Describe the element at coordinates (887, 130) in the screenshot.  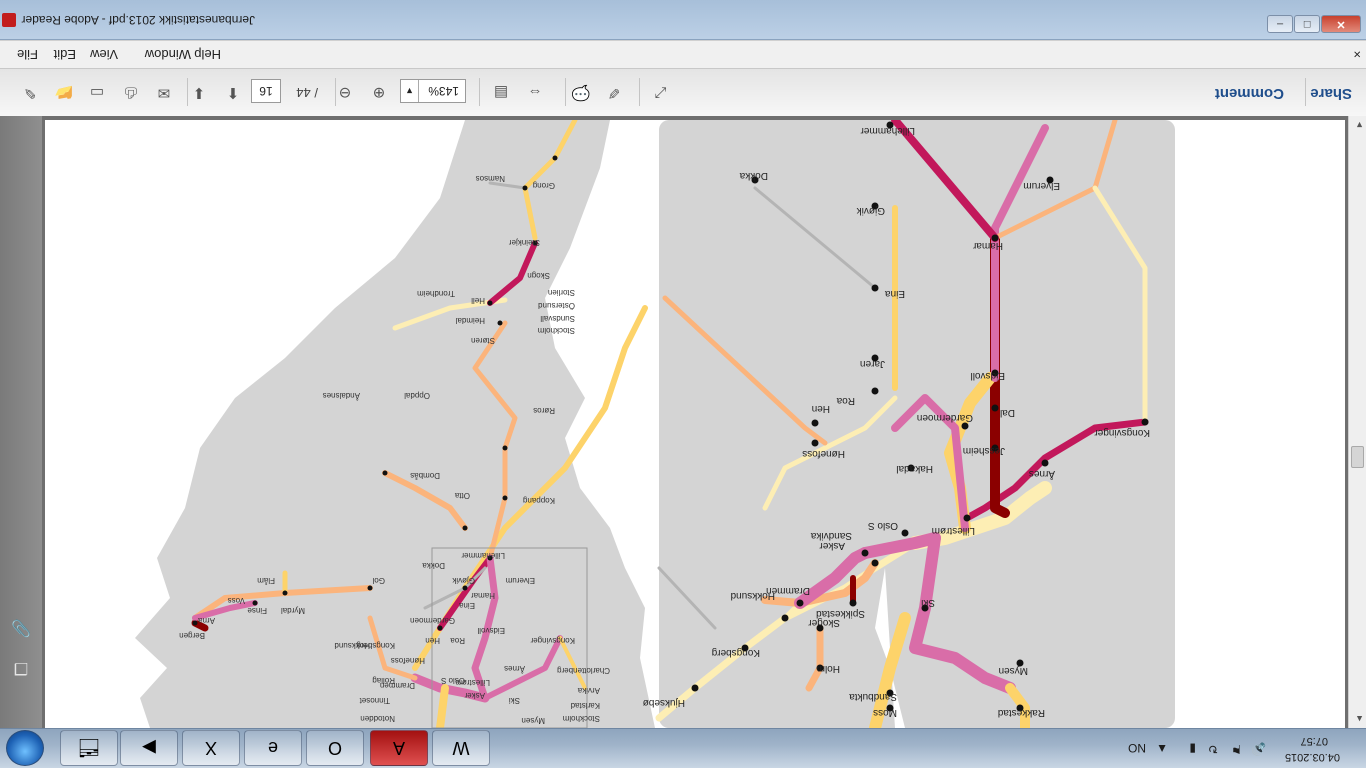
I see `detail-station-label: Lillehammer` at that location.